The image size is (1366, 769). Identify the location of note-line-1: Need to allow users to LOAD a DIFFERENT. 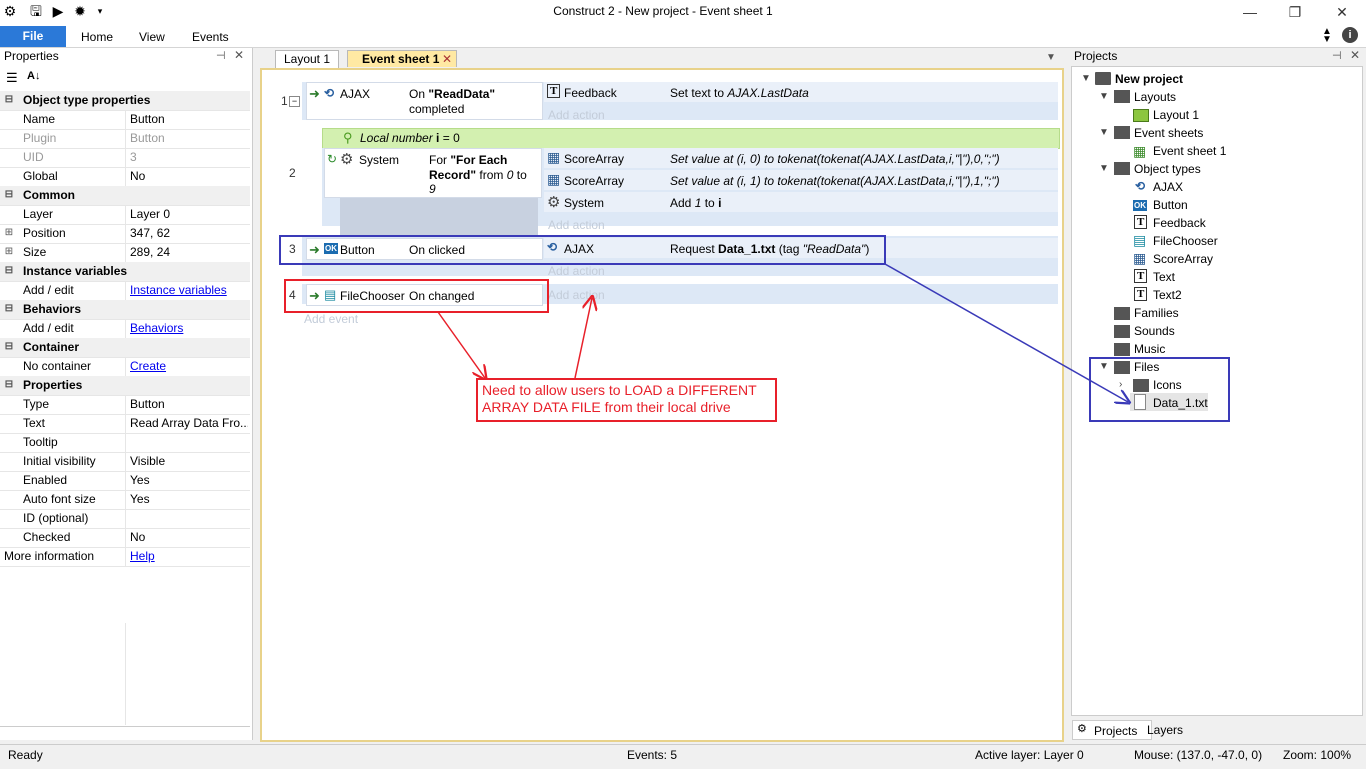
(619, 390).